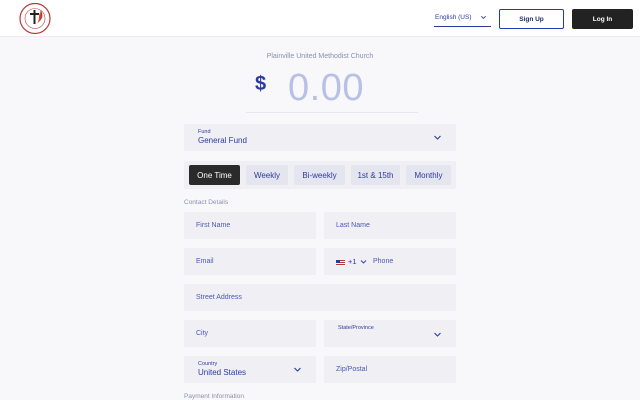  Describe the element at coordinates (214, 175) in the screenshot. I see `frequency-one-time: One Time` at that location.